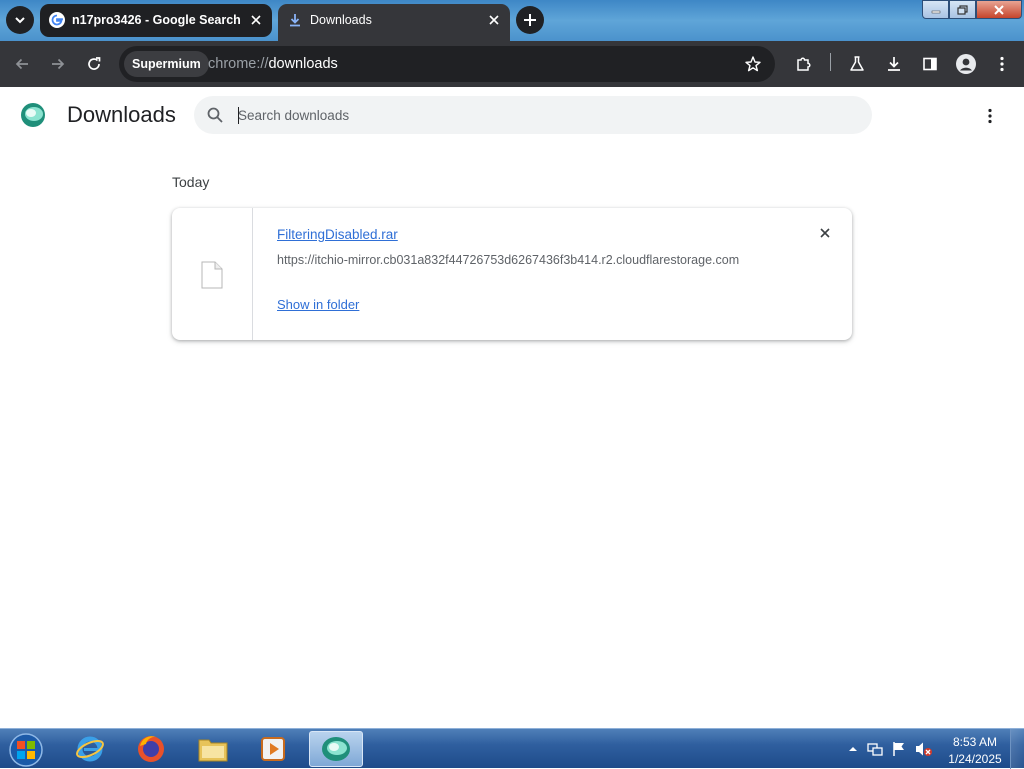  I want to click on arrow-right-icon, so click(58, 64).